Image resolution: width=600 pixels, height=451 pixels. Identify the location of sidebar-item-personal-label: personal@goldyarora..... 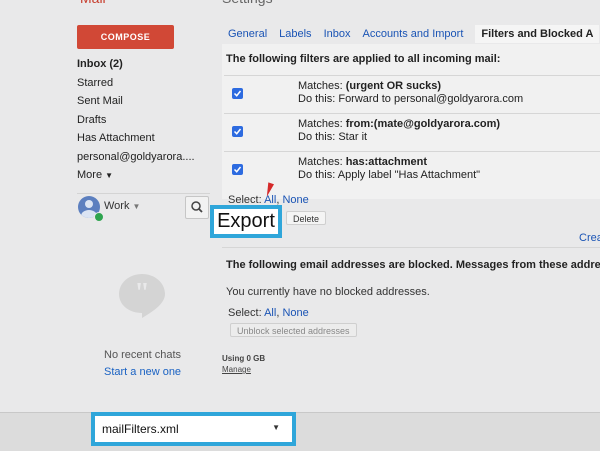
(142, 160).